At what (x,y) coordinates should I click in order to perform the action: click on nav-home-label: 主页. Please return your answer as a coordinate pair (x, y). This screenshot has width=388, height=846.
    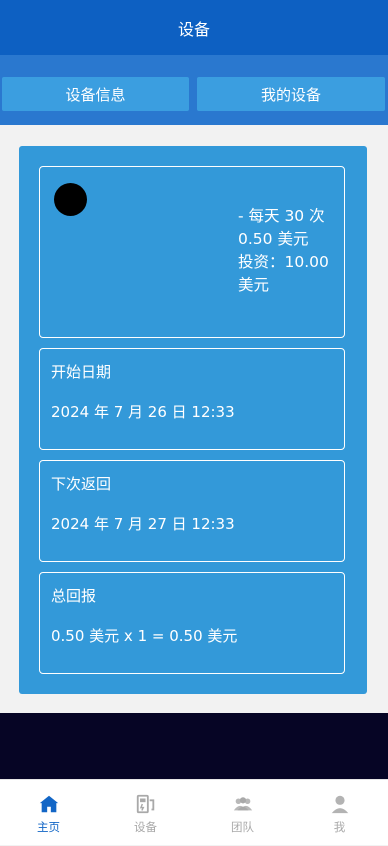
    Looking at the image, I should click on (48, 827).